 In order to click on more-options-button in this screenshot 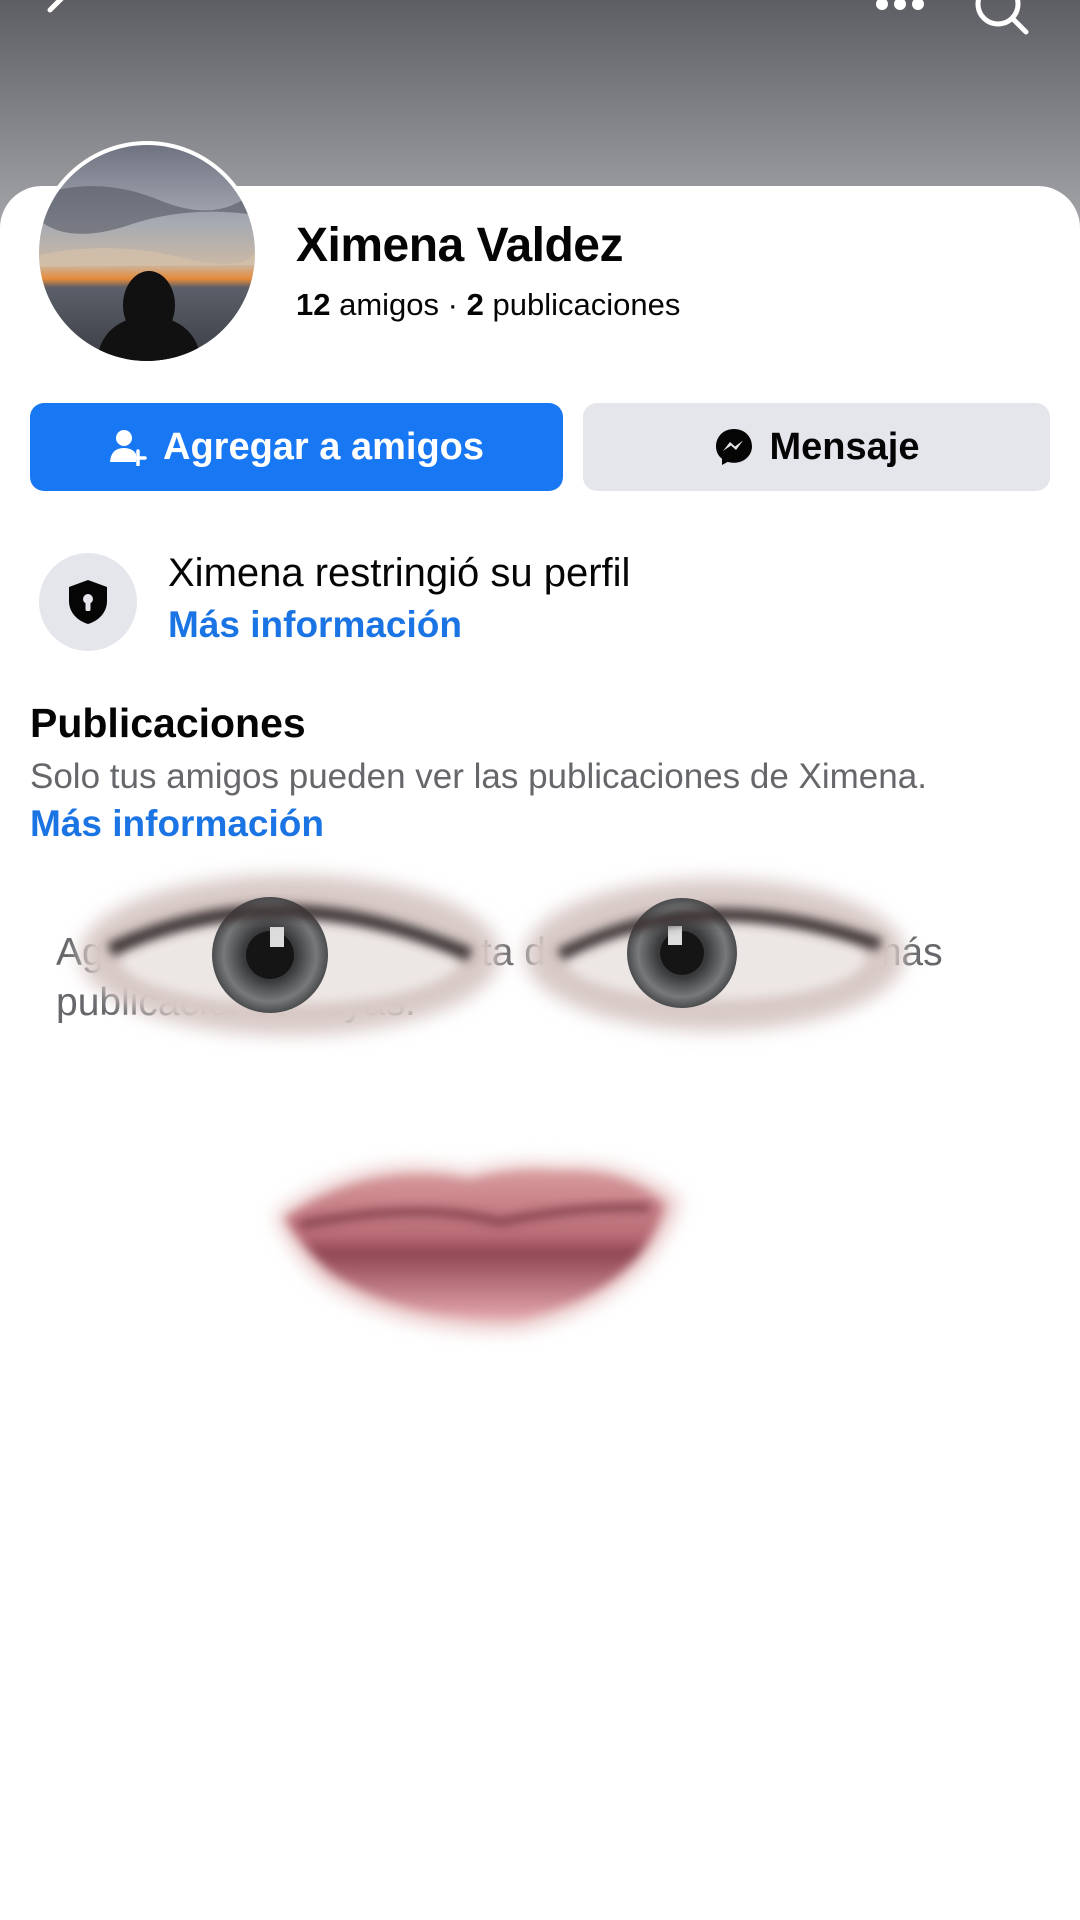, I will do `click(900, 8)`.